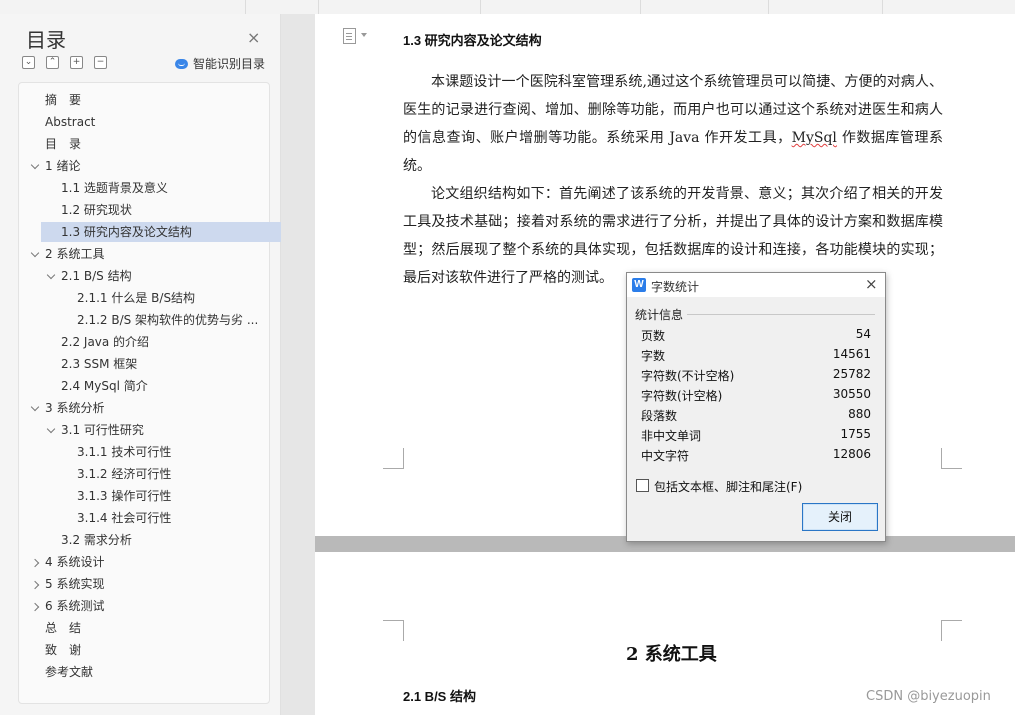 The image size is (1015, 715). I want to click on toc-item: 1.1 选题背景及意义, so click(114, 188).